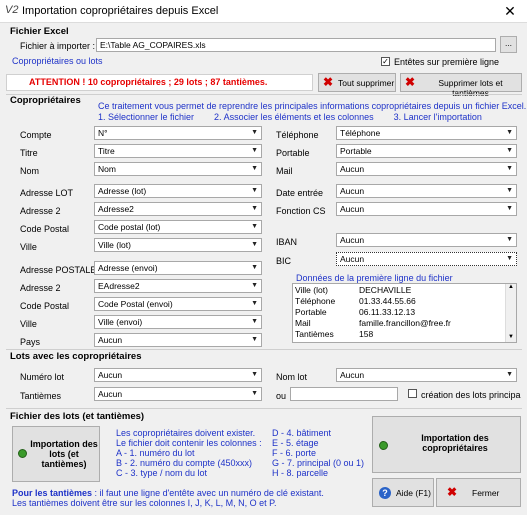 This screenshot has width=527, height=515. What do you see at coordinates (178, 169) in the screenshot?
I see `select-nom: Nom ▼` at bounding box center [178, 169].